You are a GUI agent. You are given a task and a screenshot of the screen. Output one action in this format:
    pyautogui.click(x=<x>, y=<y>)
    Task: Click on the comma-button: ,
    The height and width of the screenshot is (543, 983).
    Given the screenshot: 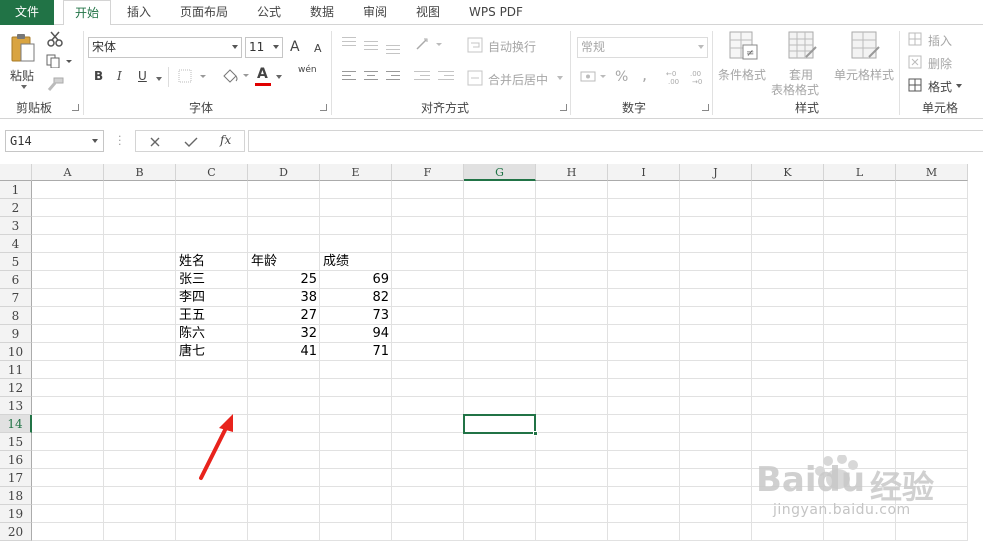 What is the action you would take?
    pyautogui.click(x=644, y=74)
    